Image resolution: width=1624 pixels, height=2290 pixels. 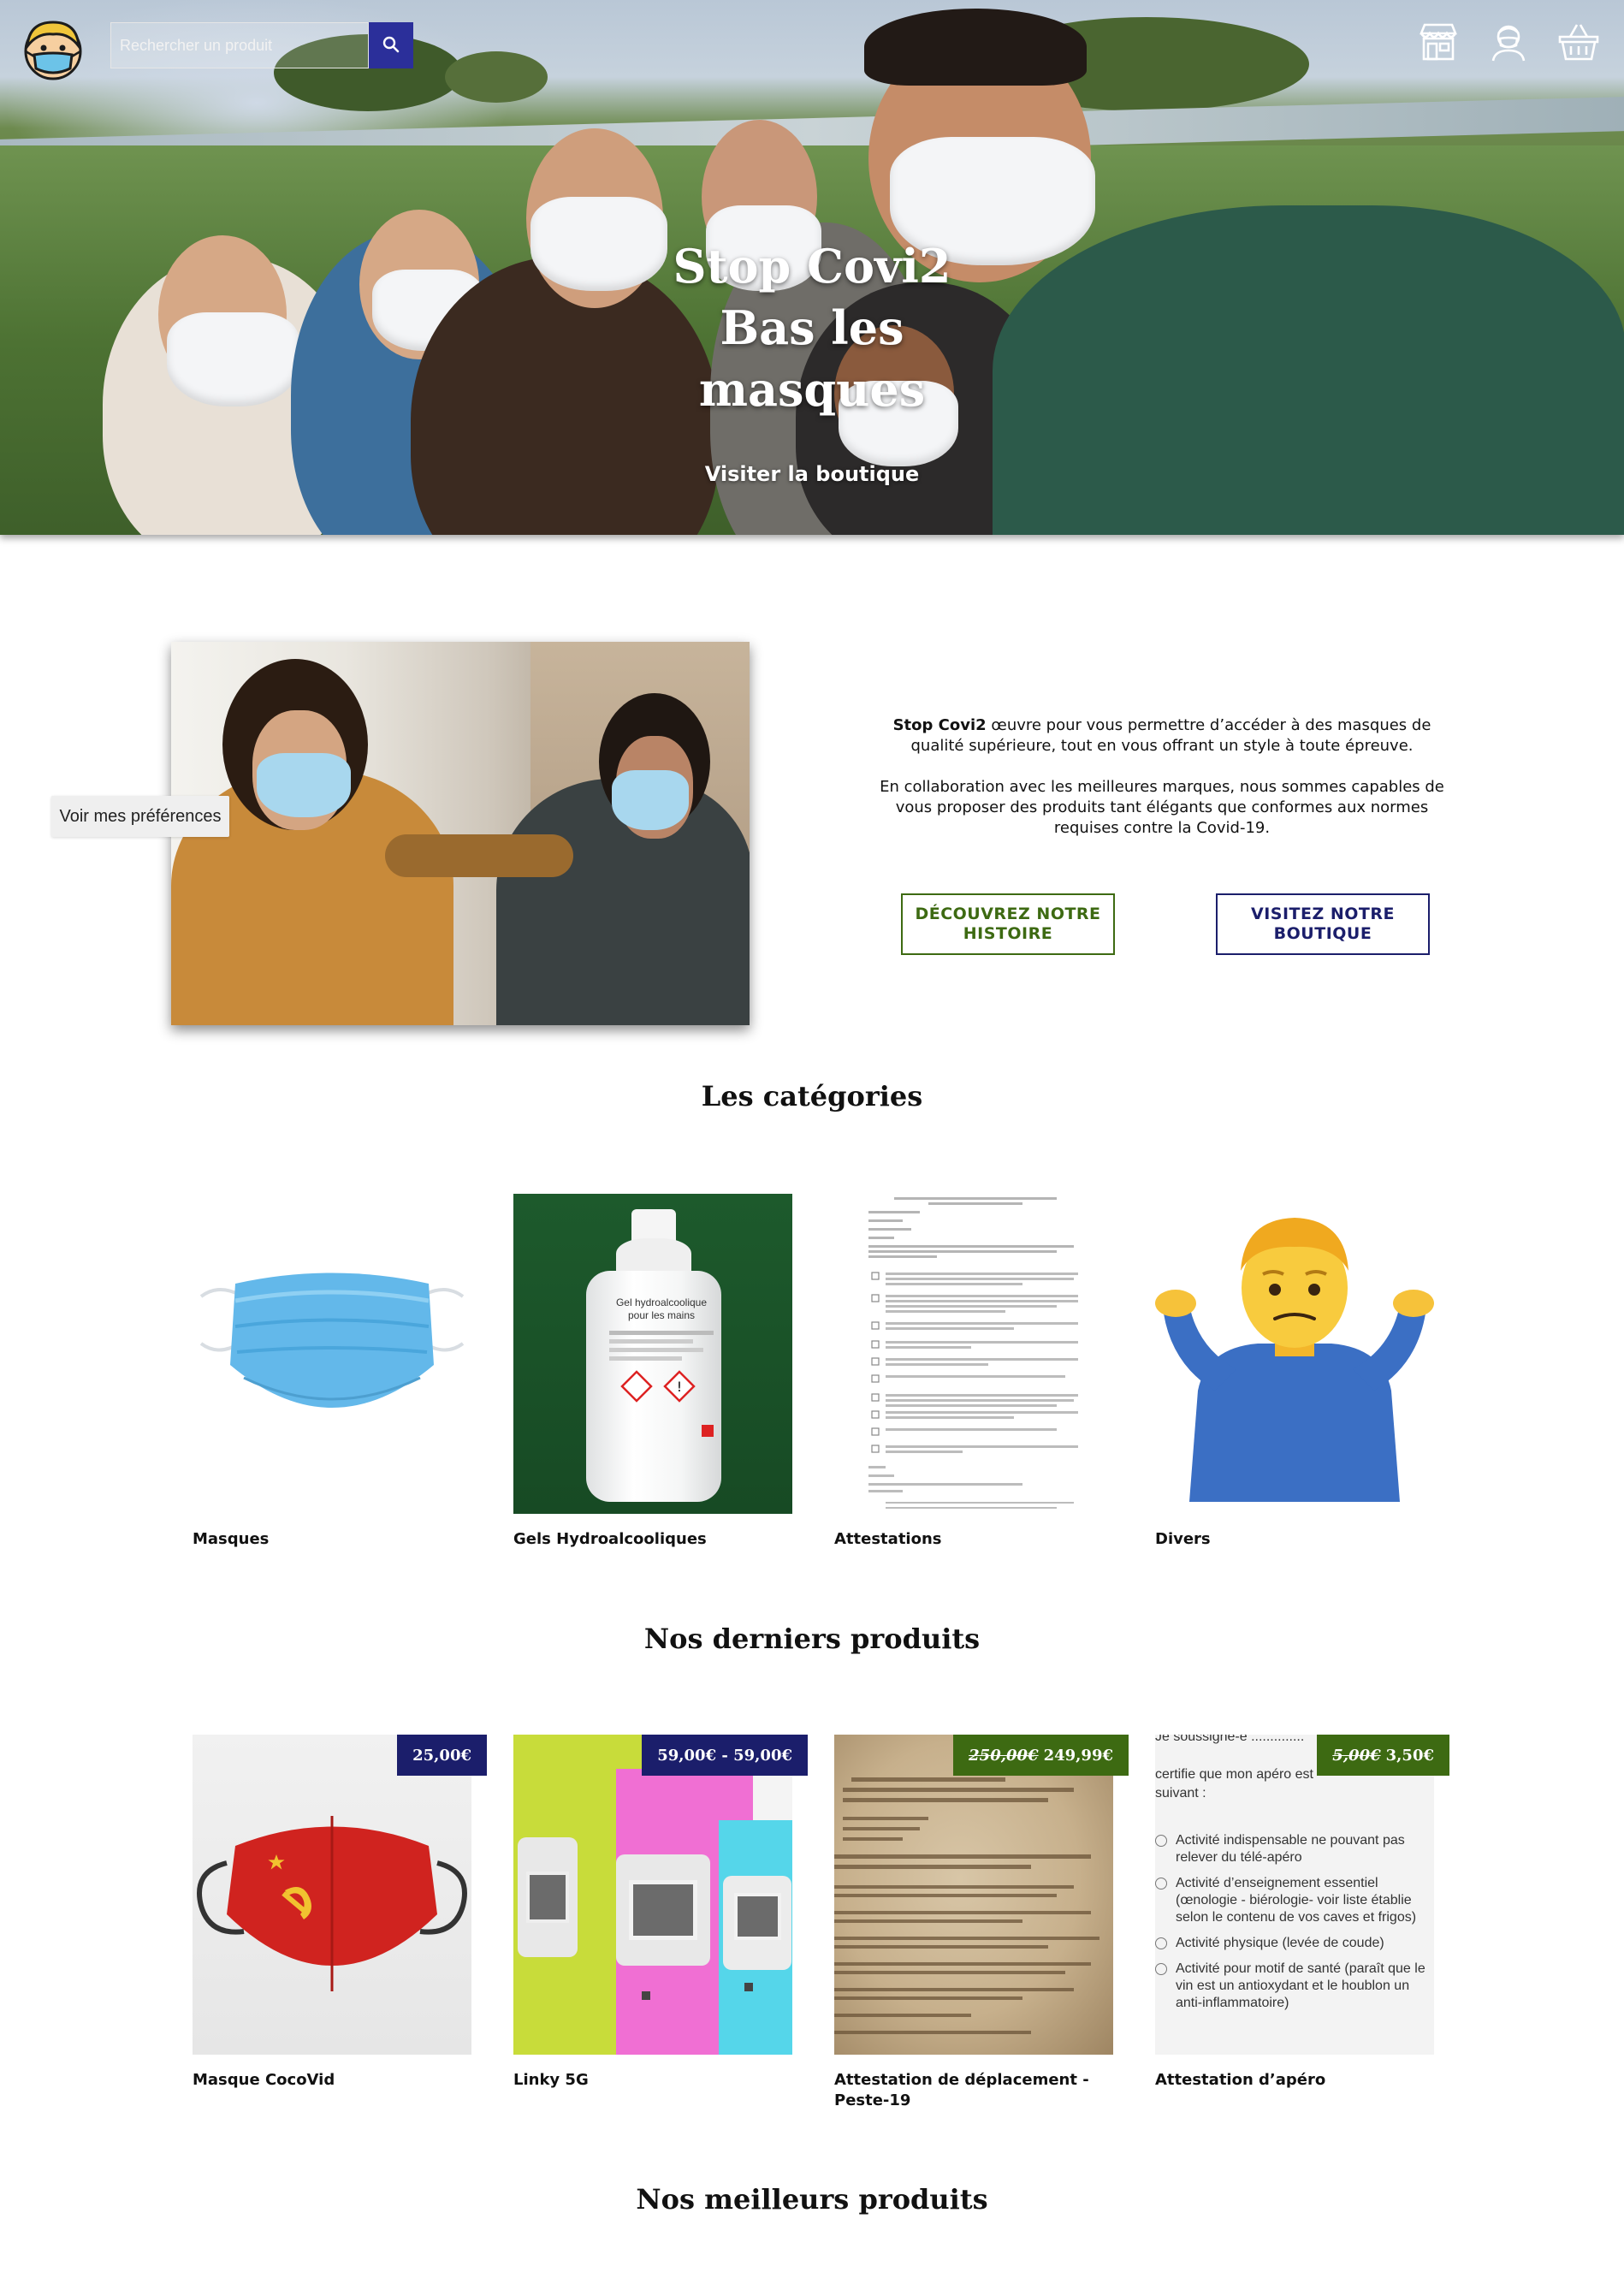 I want to click on category-card: Attestations, so click(x=973, y=1372).